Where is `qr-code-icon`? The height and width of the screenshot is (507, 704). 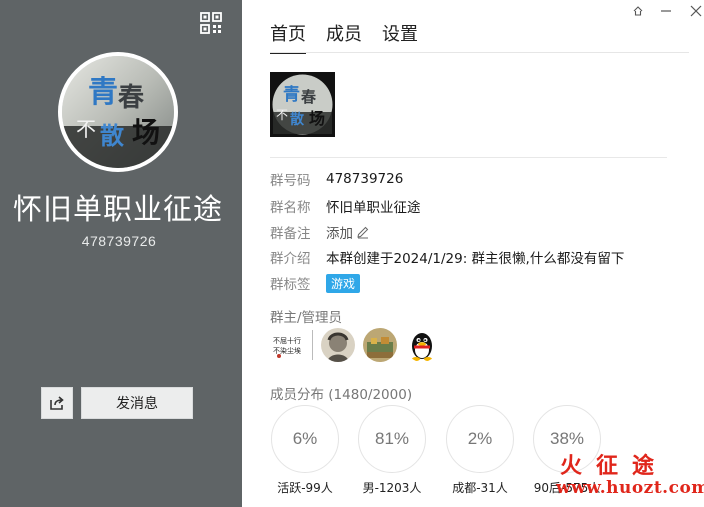 qr-code-icon is located at coordinates (211, 23).